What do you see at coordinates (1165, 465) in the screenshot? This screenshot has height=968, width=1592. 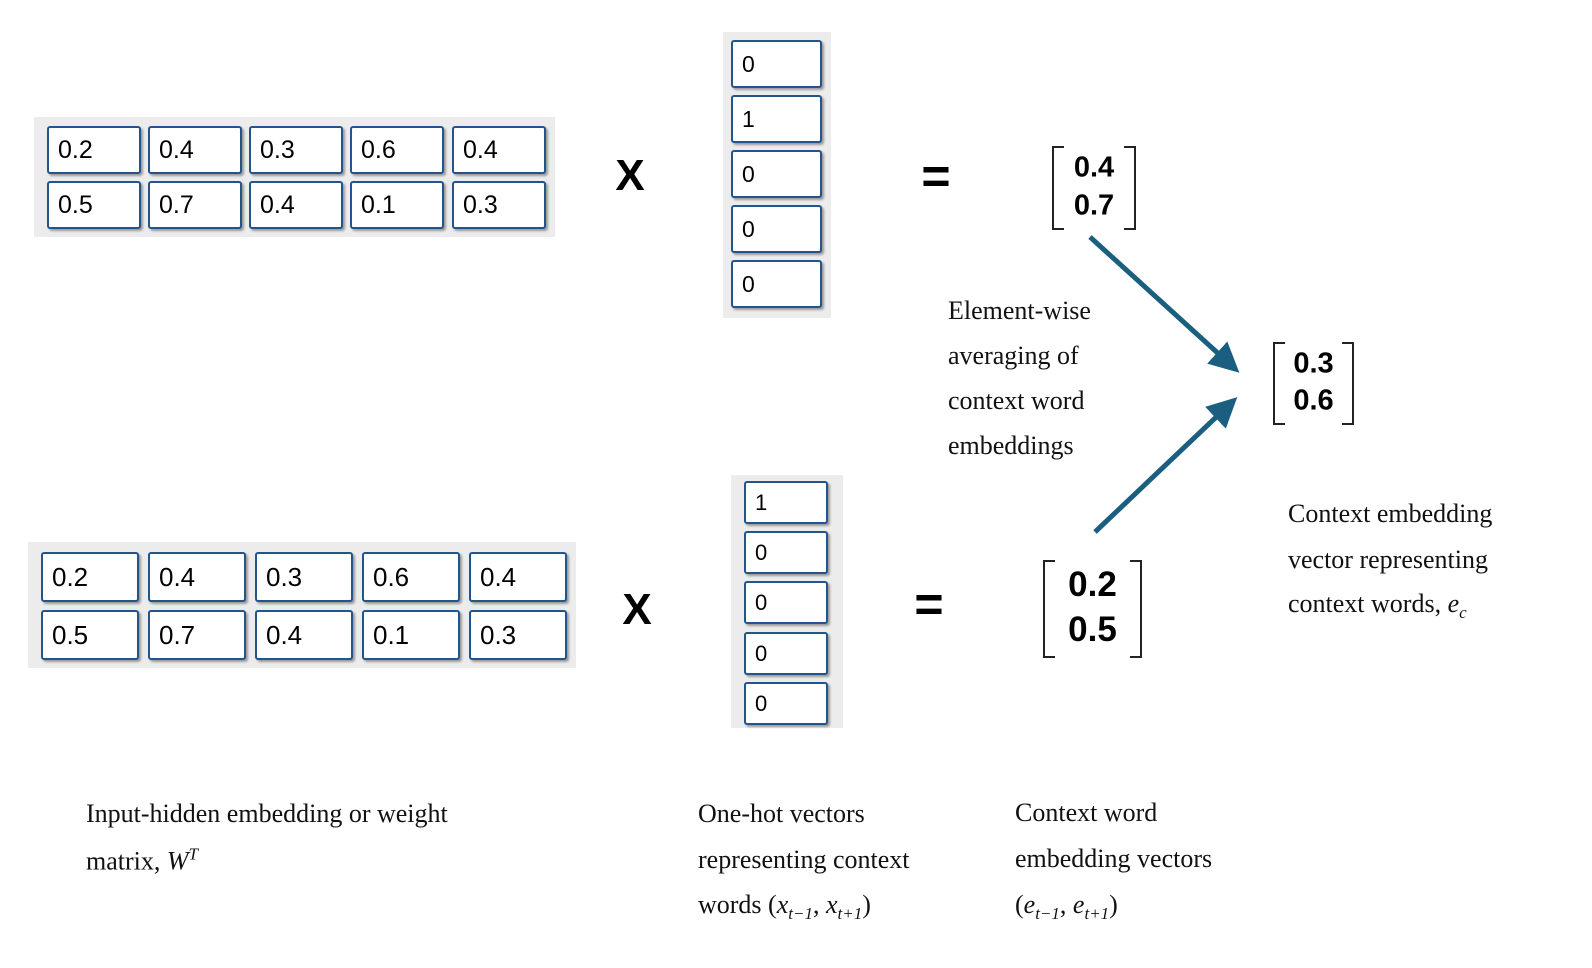 I see `arrow-bottom-to-context` at bounding box center [1165, 465].